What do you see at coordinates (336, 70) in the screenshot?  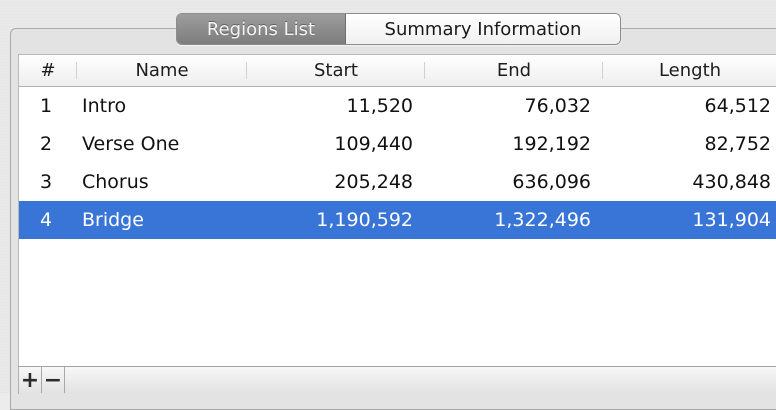 I see `column-header-start: Start` at bounding box center [336, 70].